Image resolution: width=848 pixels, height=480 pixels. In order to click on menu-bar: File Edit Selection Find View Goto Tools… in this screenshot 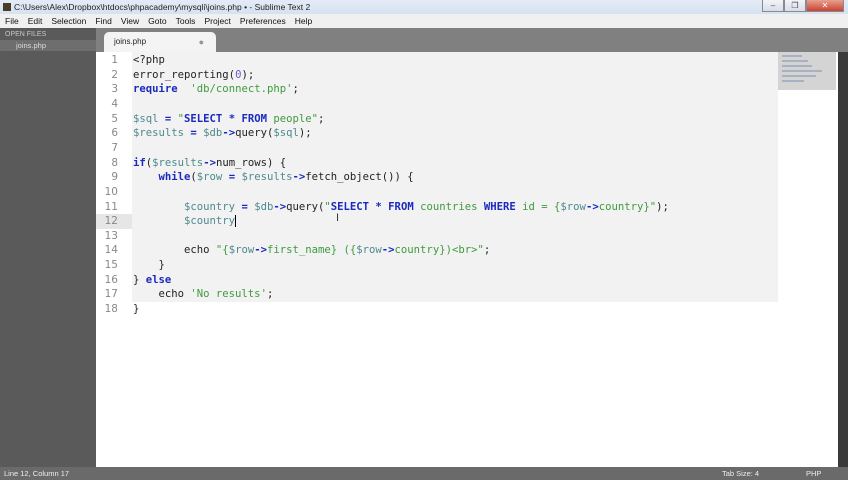, I will do `click(424, 21)`.